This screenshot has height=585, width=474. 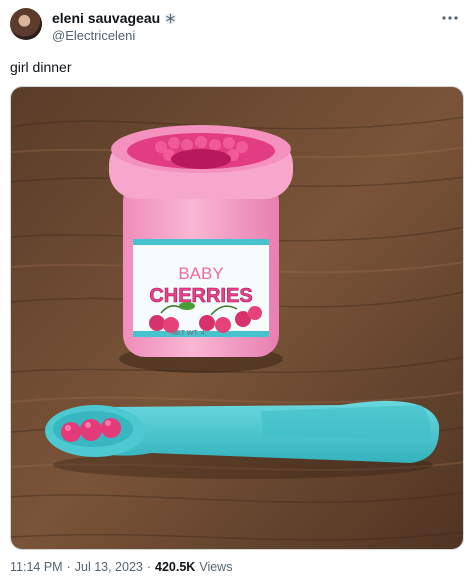 What do you see at coordinates (114, 35) in the screenshot?
I see `author-handle: @Electriceleni` at bounding box center [114, 35].